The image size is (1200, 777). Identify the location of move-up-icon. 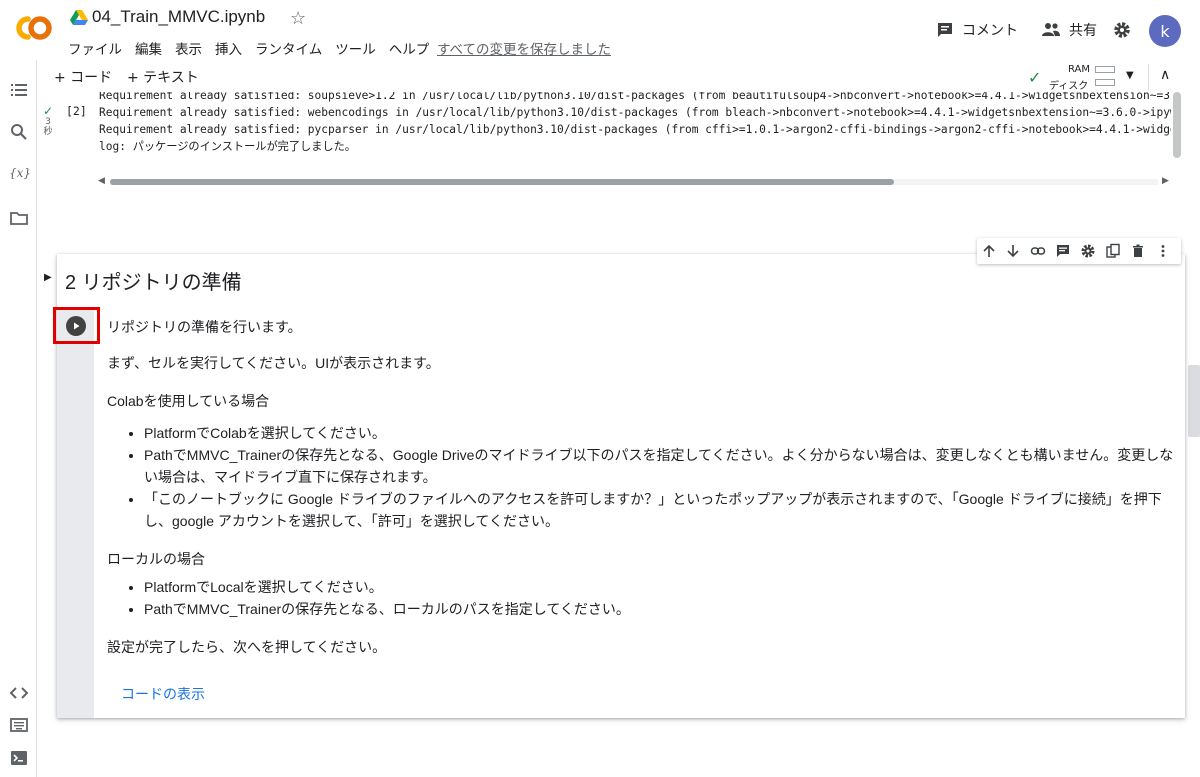
(989, 251).